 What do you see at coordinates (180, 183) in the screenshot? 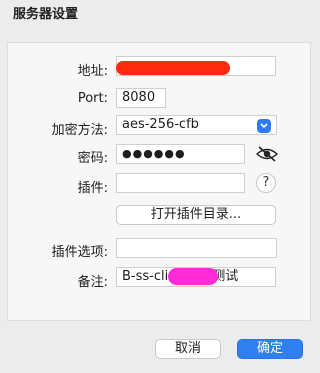
I see `plugin-field` at bounding box center [180, 183].